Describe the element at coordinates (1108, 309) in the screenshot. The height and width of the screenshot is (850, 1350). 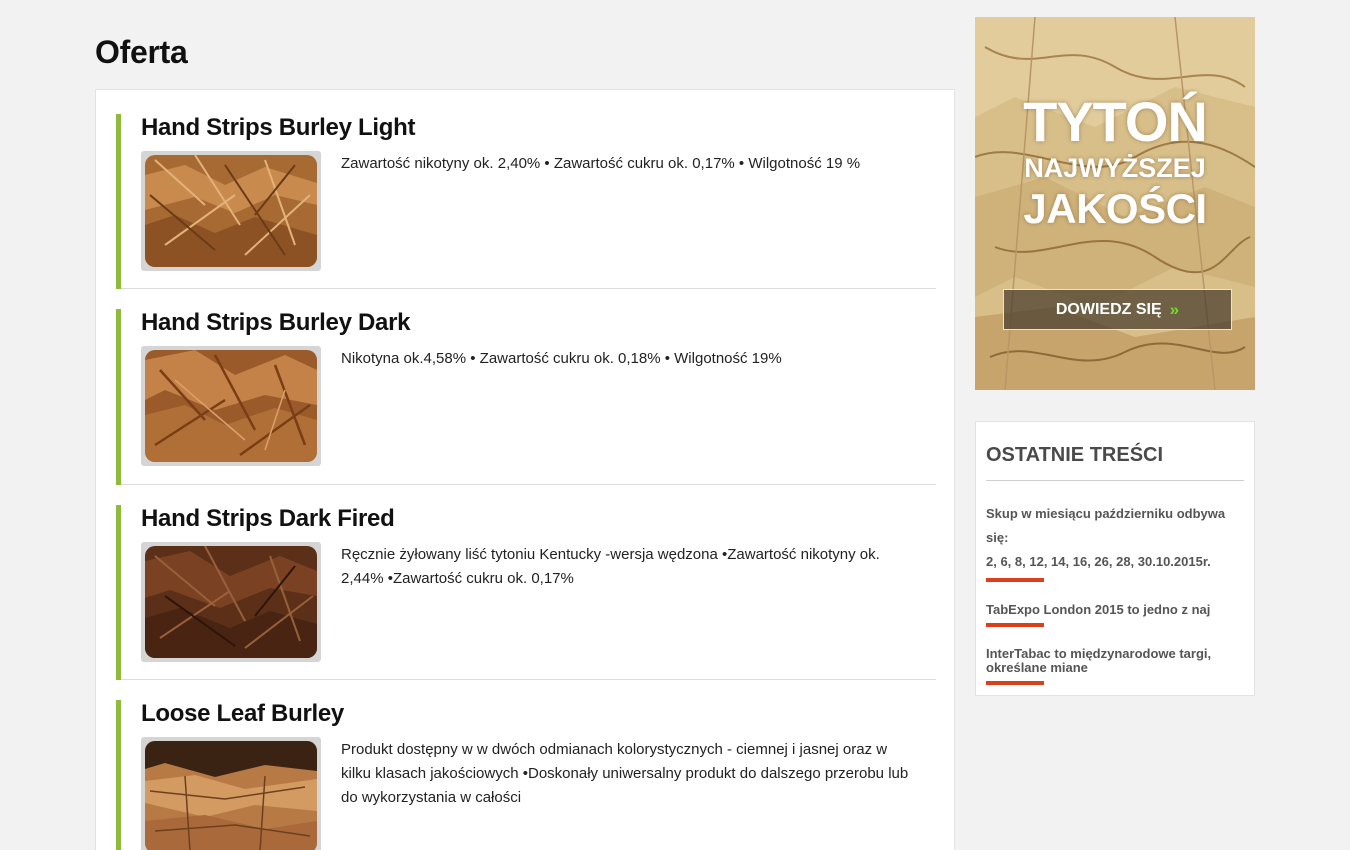
I see `learn-more-label: DOWIEDZ SIĘ` at that location.